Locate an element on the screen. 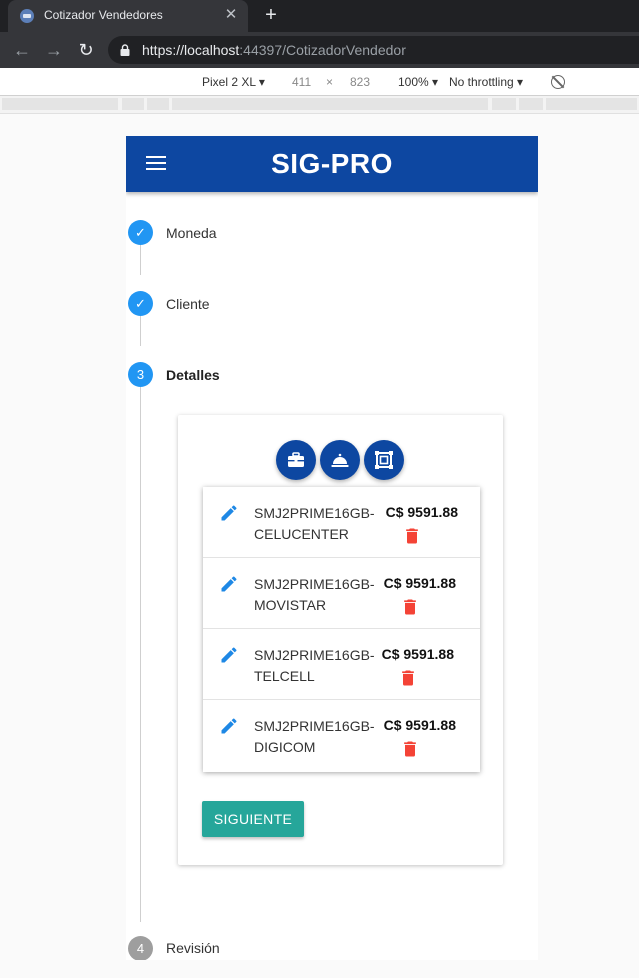 The height and width of the screenshot is (978, 639). step-label: Cliente is located at coordinates (188, 304).